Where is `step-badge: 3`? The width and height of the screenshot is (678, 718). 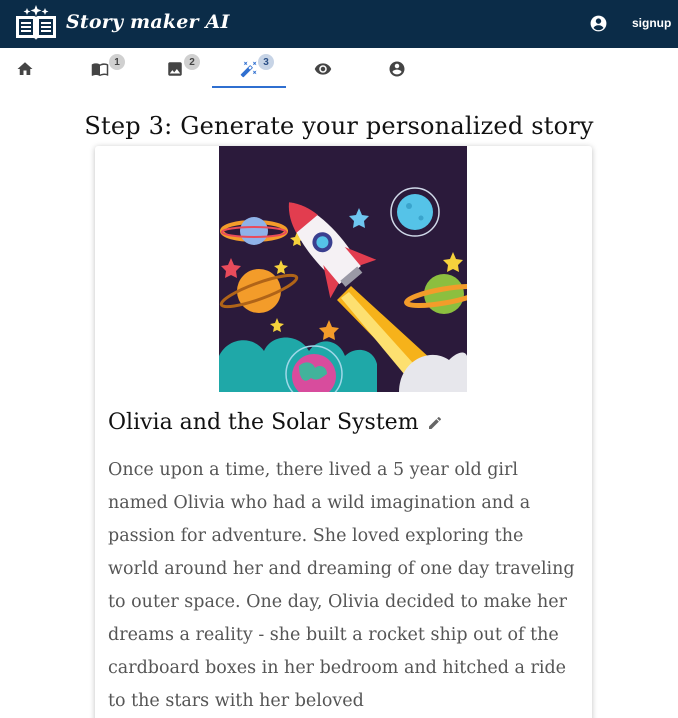
step-badge: 3 is located at coordinates (266, 62).